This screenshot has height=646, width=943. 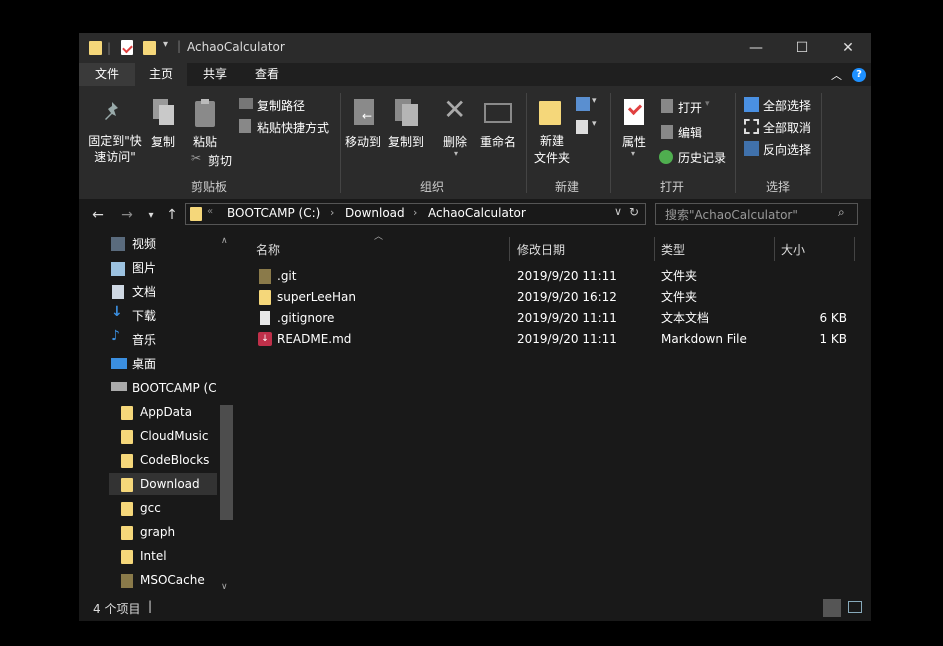 I want to click on column-header-date: 修改日期, so click(x=541, y=250).